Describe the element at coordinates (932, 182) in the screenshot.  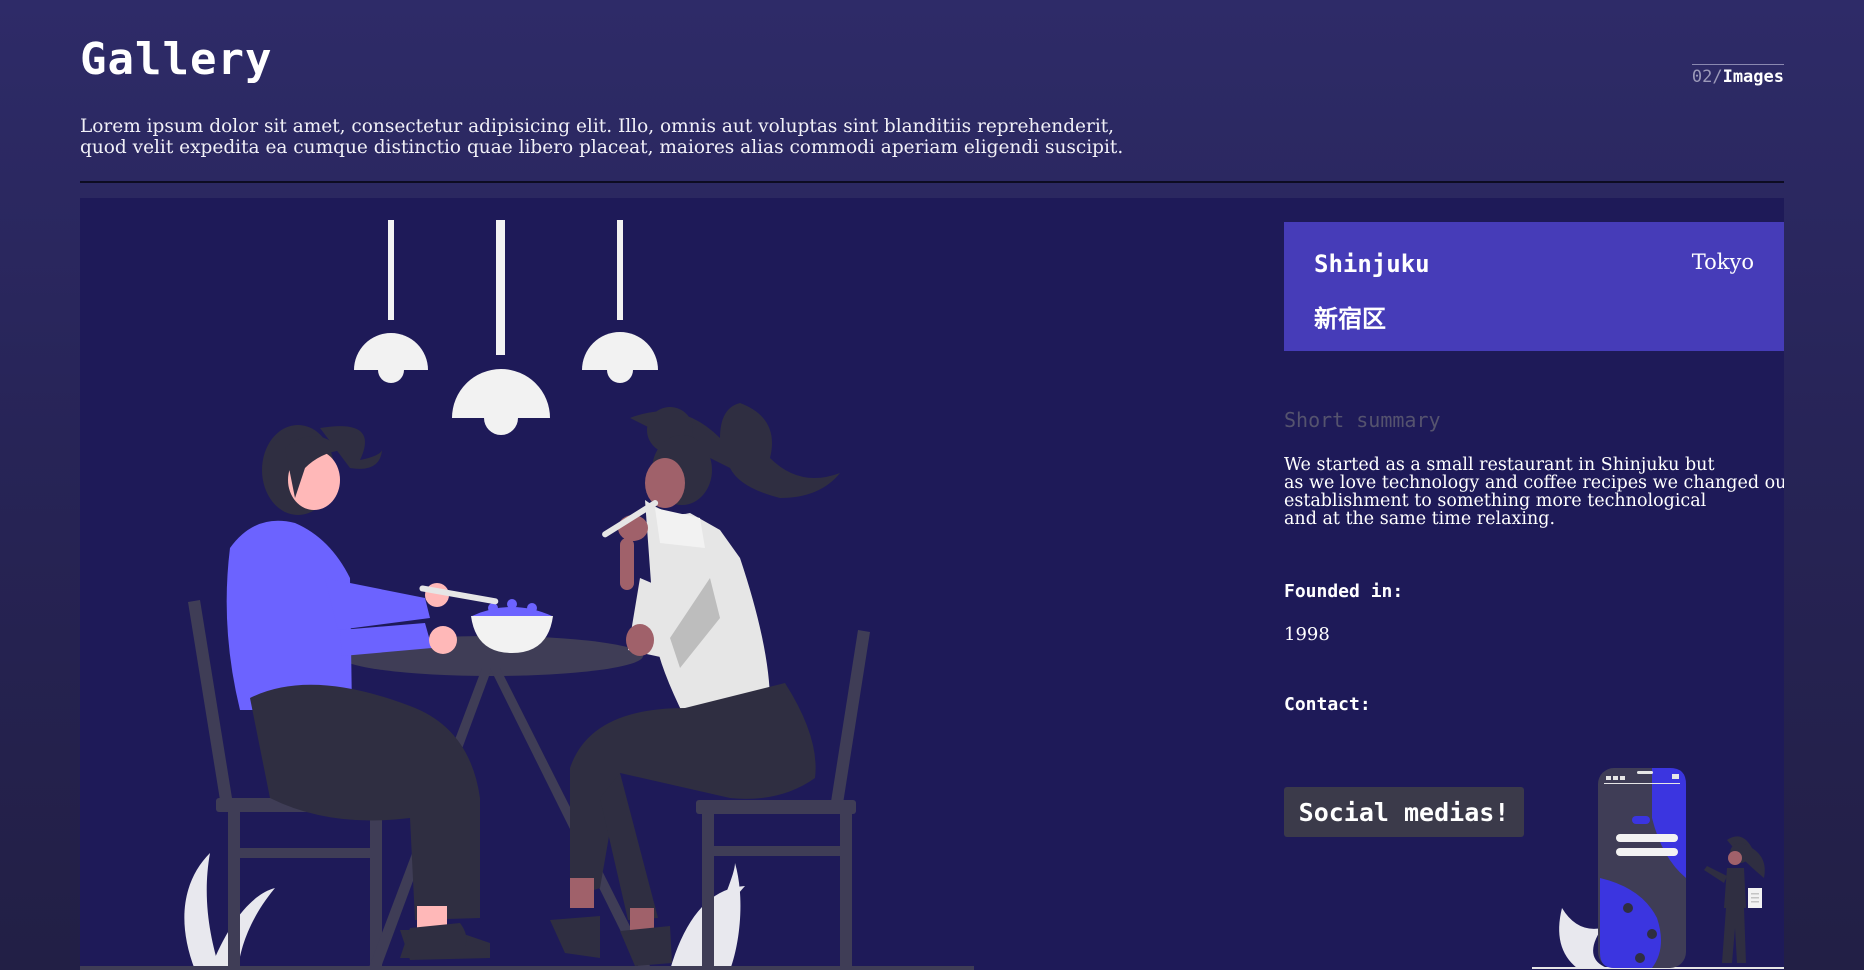
I see `header-divider` at that location.